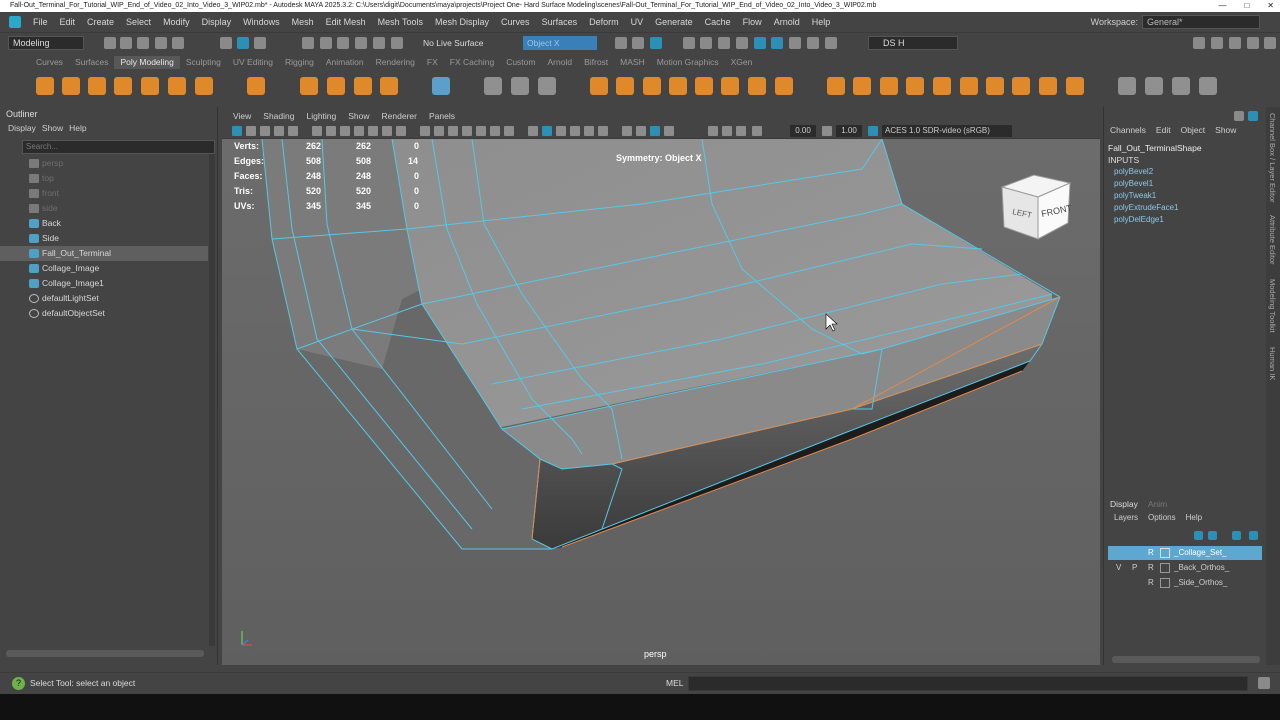  What do you see at coordinates (1253, 535) in the screenshot?
I see `new-layer-selected-icon` at bounding box center [1253, 535].